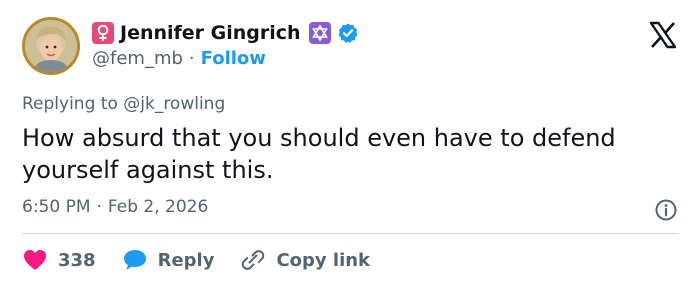 The image size is (700, 287). I want to click on speech-bubble-icon, so click(135, 260).